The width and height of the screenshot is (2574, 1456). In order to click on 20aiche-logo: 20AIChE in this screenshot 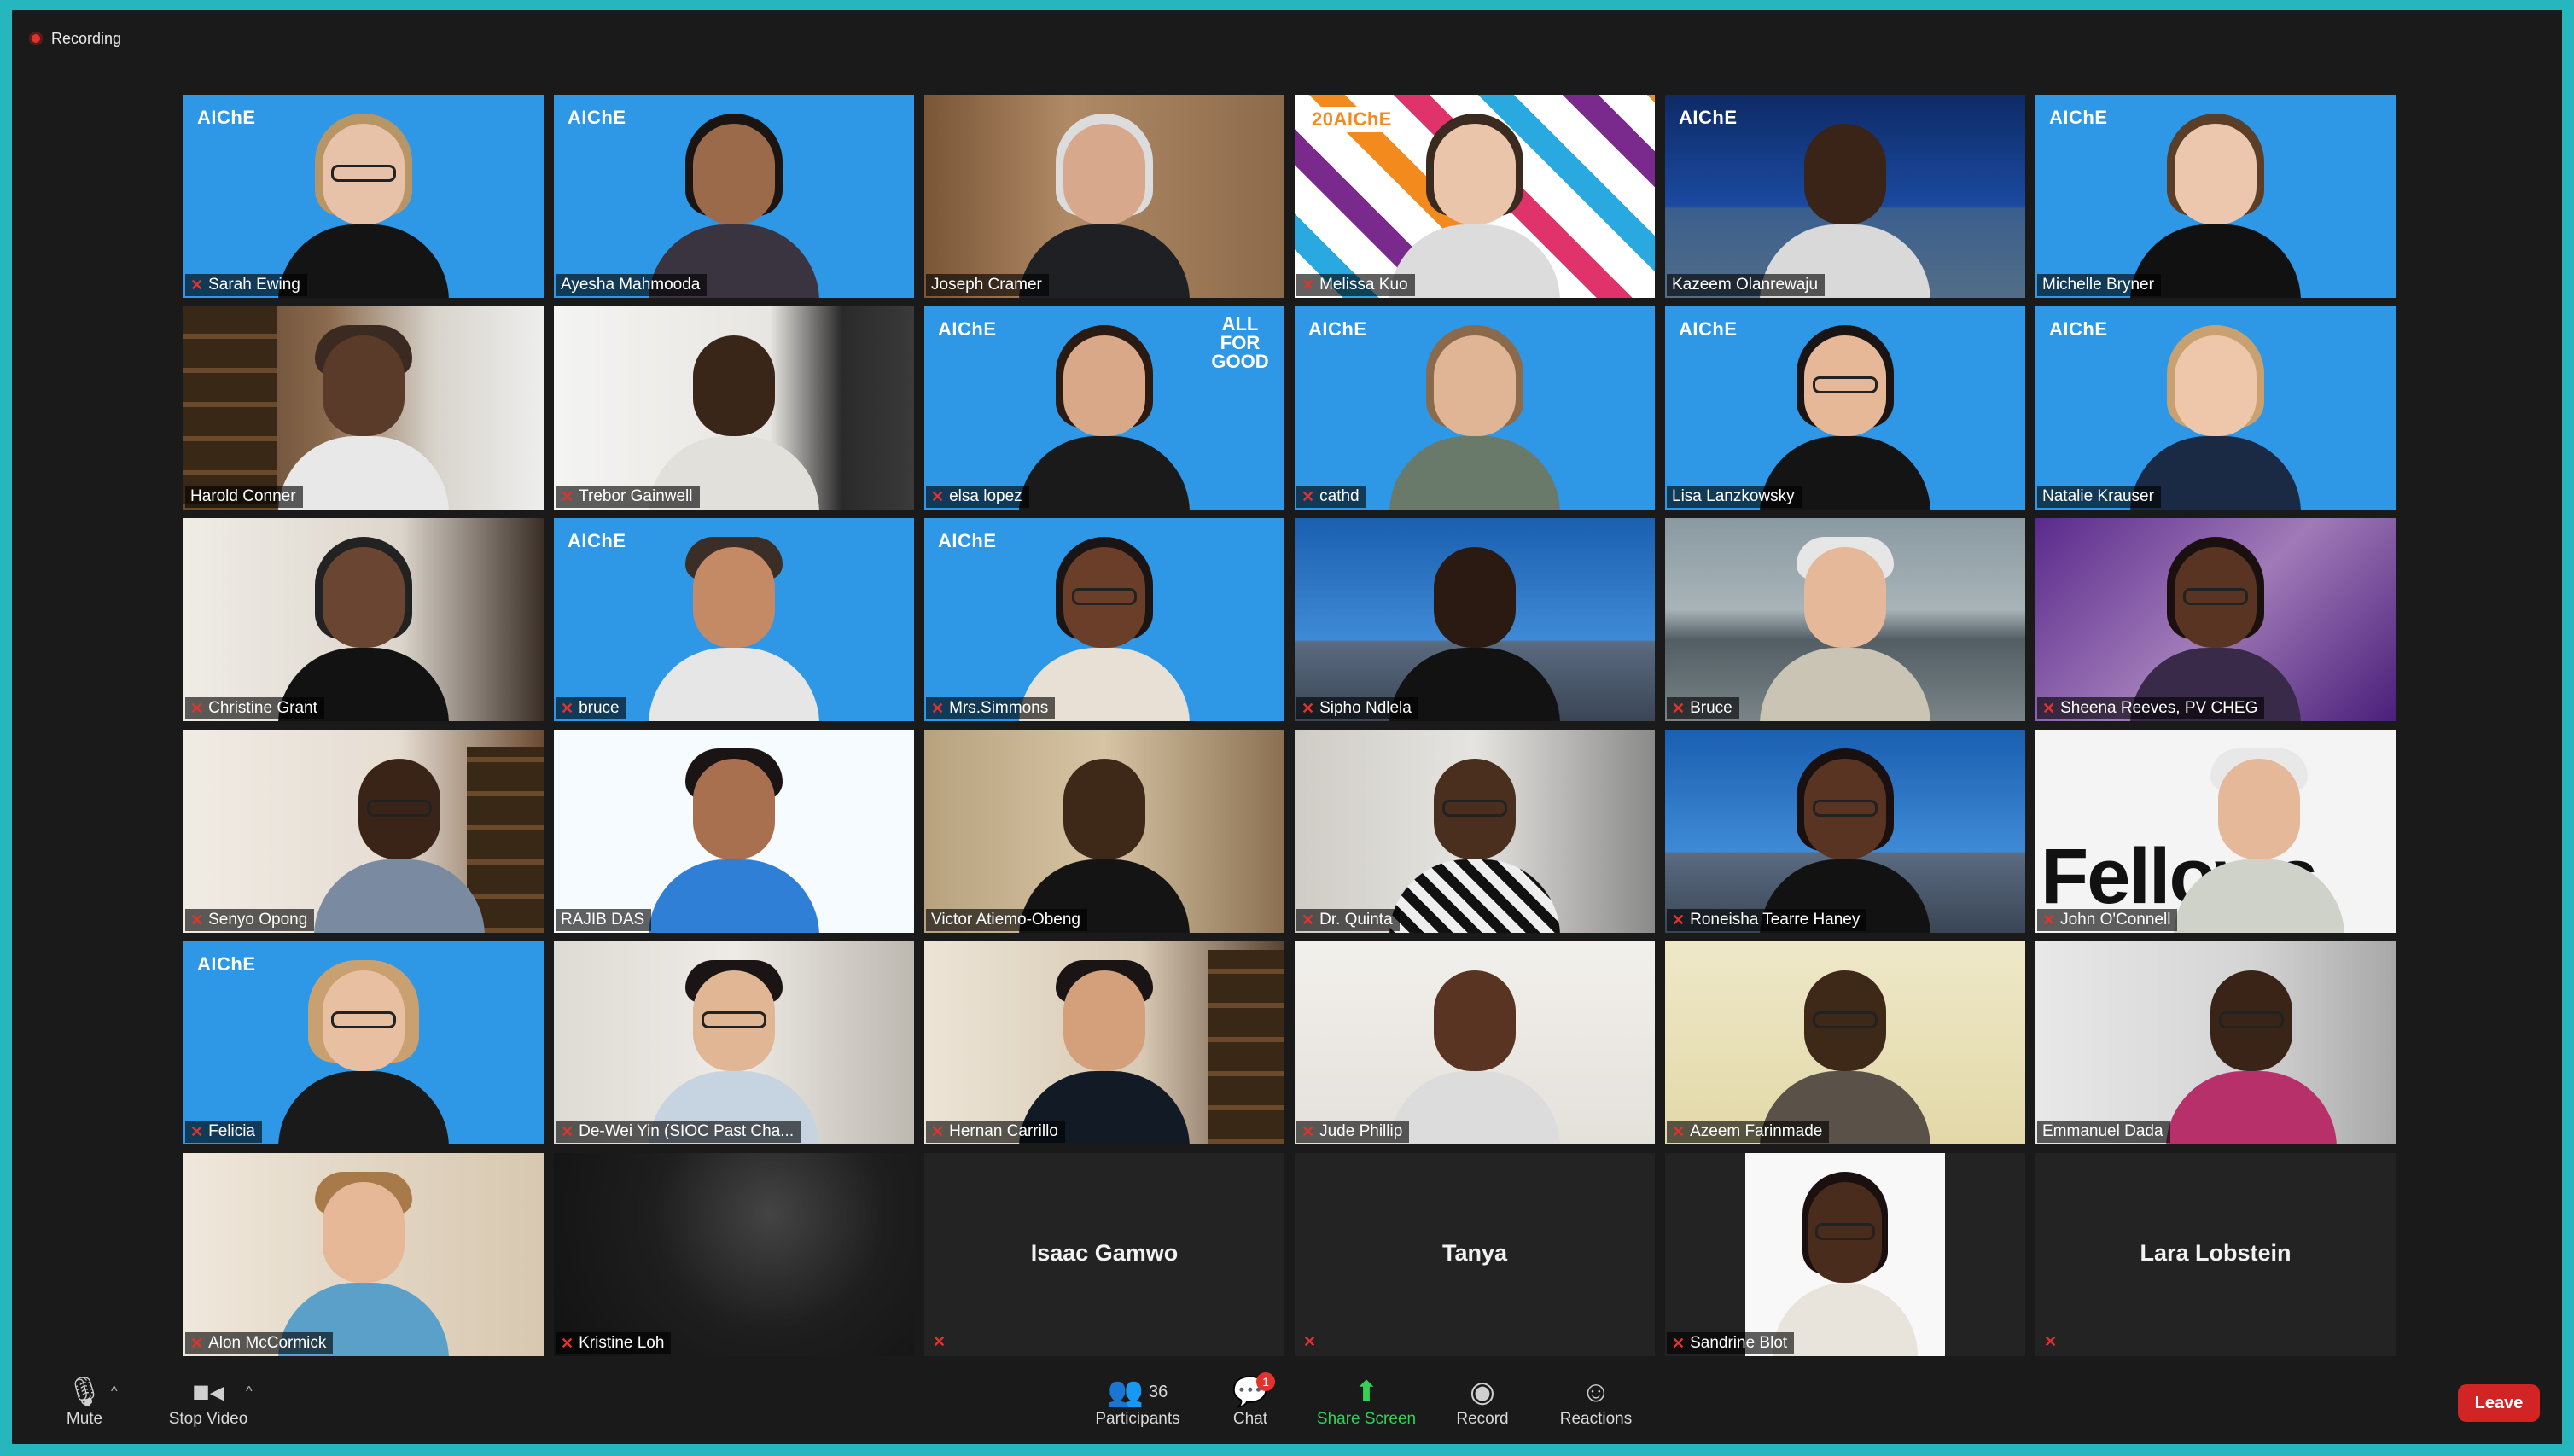, I will do `click(1351, 120)`.